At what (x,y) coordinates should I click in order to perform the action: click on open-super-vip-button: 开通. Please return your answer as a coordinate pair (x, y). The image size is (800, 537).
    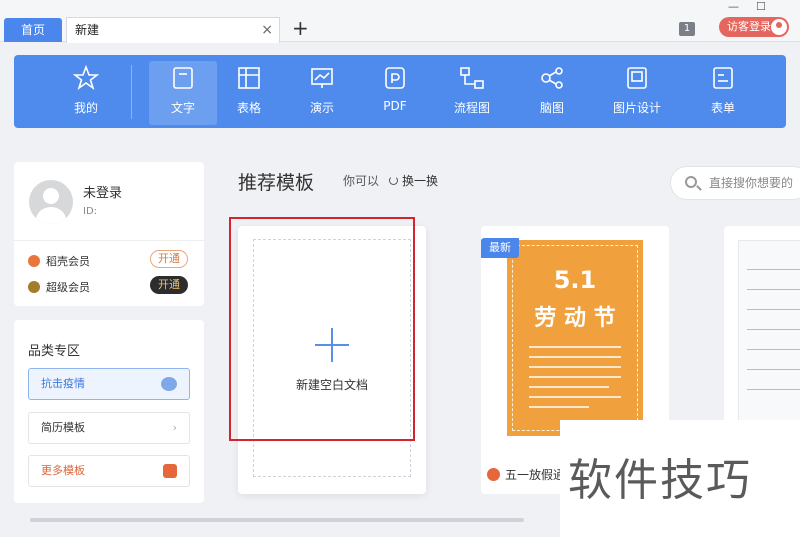
    Looking at the image, I should click on (169, 285).